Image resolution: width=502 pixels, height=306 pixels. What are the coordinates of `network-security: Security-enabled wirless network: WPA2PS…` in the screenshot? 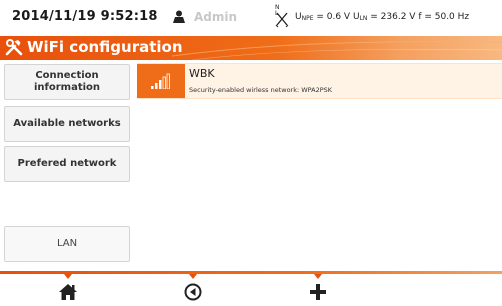 It's located at (261, 90).